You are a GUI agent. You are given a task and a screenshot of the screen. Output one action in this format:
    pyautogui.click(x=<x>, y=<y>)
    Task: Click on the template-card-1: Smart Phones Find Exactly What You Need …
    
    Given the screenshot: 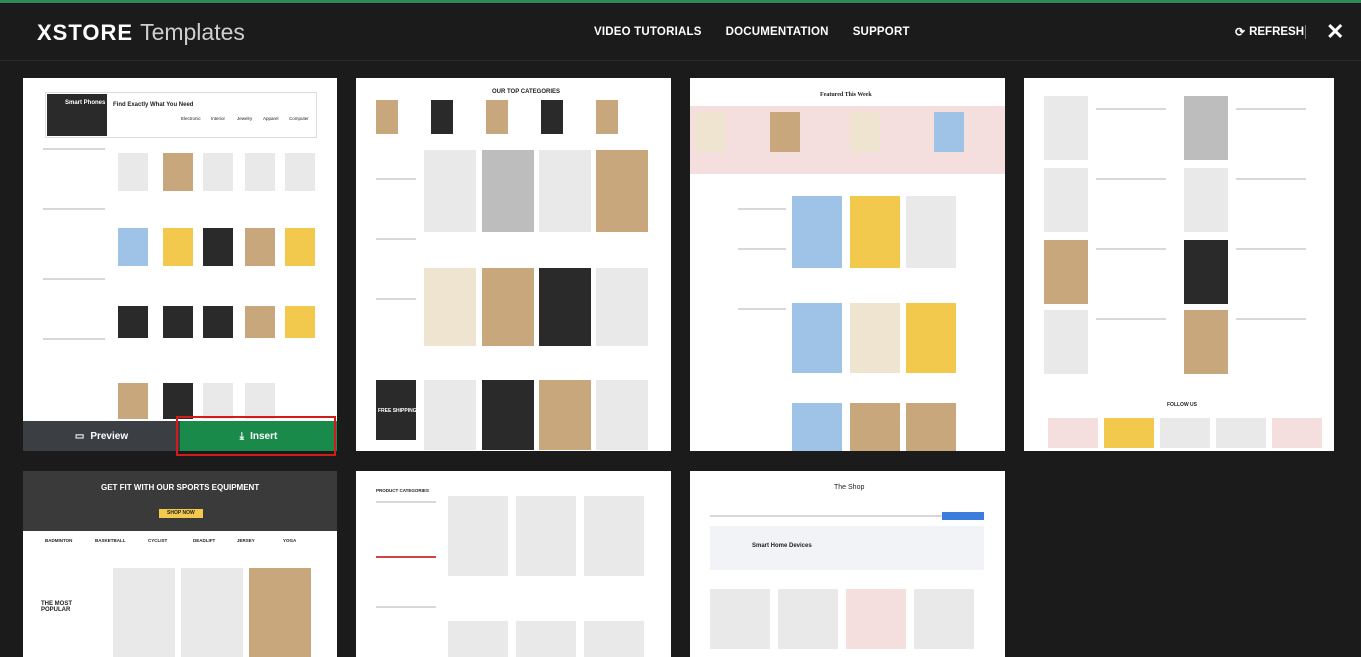 What is the action you would take?
    pyautogui.click(x=180, y=264)
    